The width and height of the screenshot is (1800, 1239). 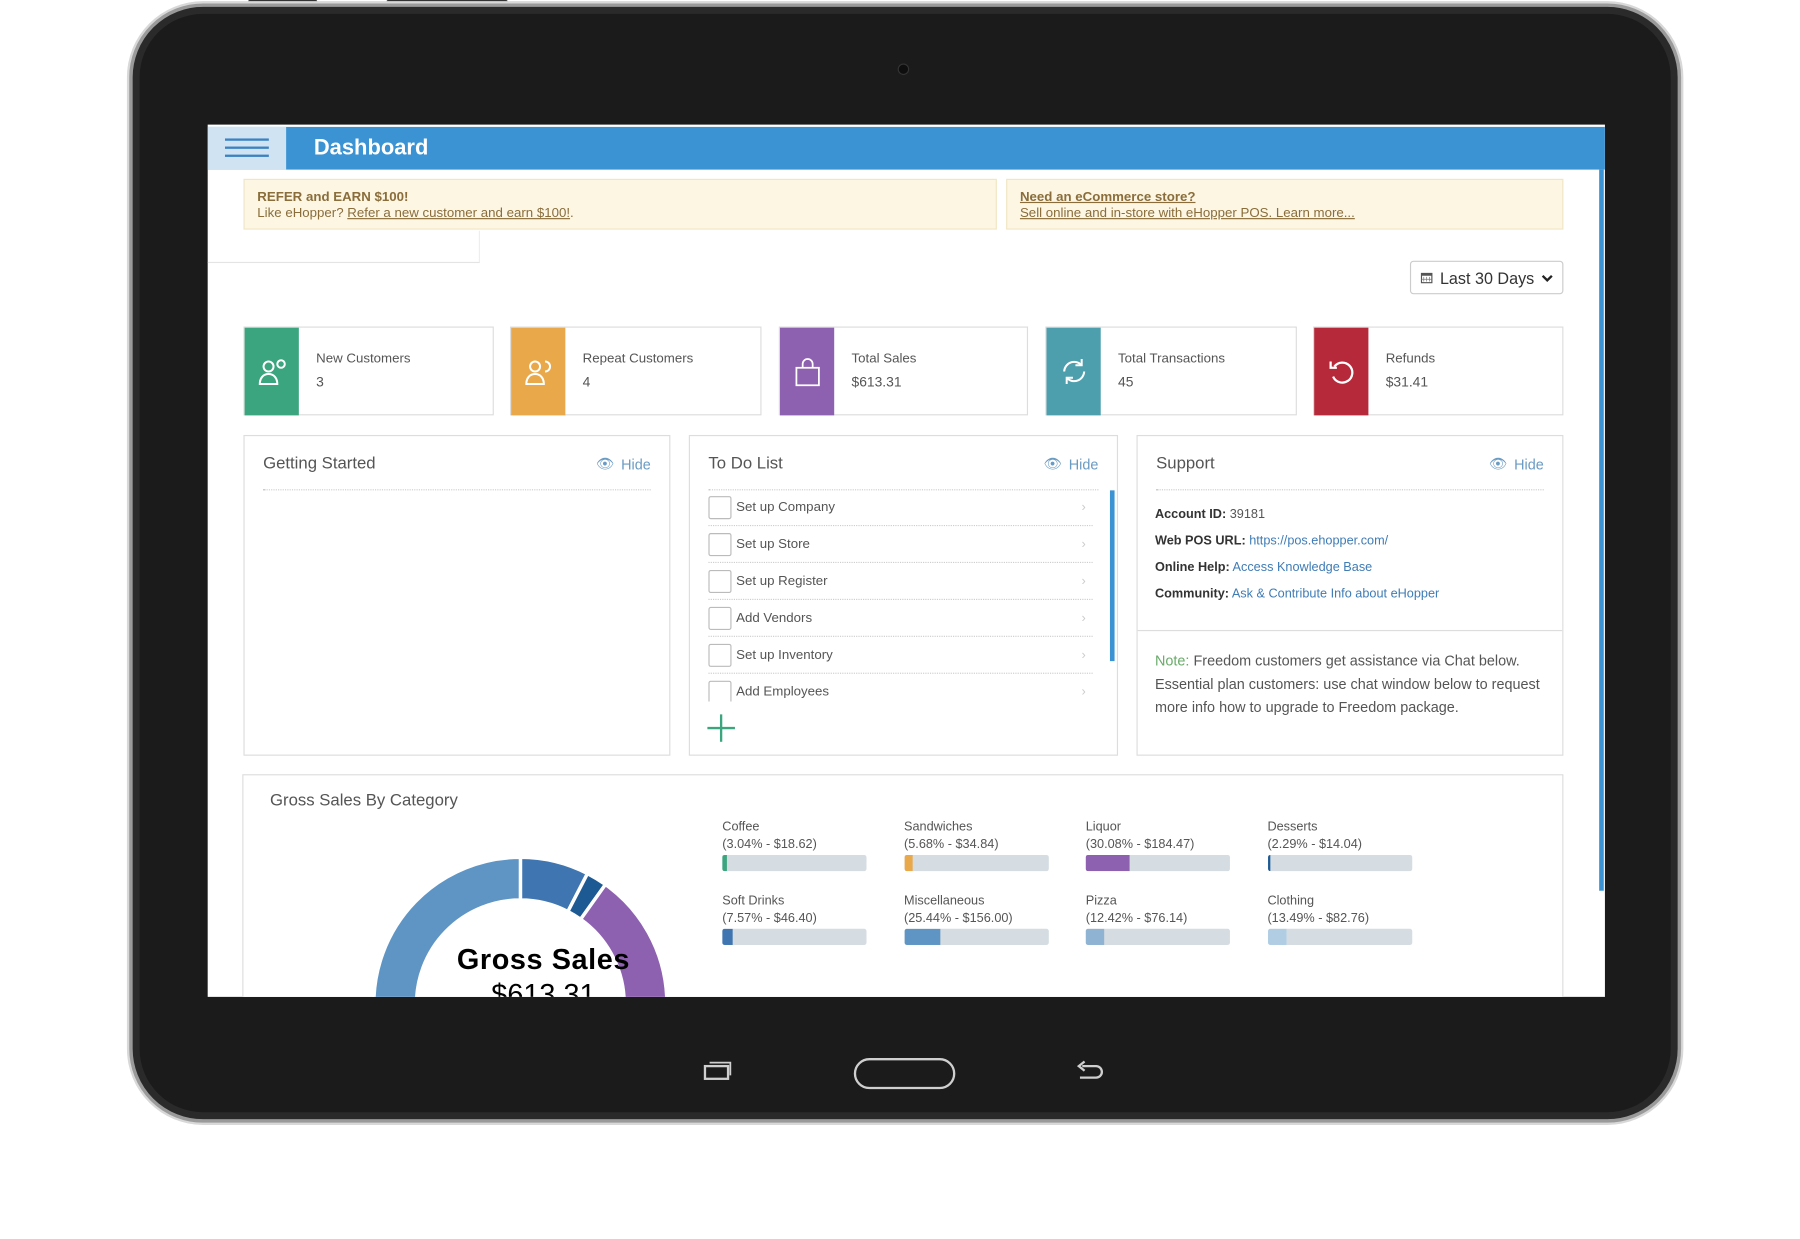 I want to click on refer-period: ., so click(x=572, y=213).